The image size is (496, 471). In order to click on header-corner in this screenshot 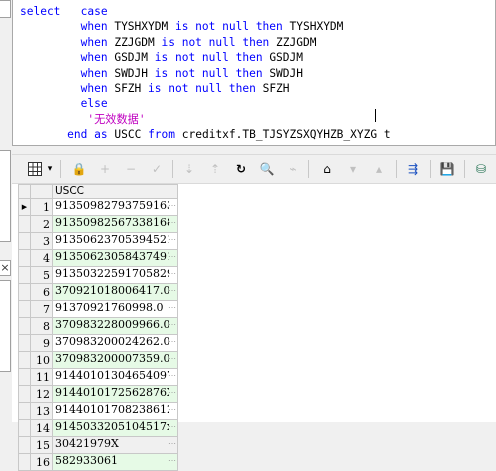, I will do `click(24, 191)`.